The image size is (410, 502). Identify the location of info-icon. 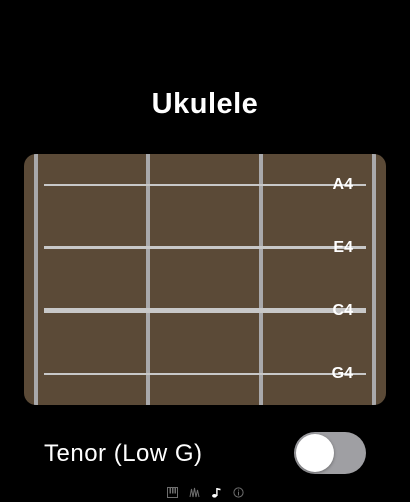
(238, 492).